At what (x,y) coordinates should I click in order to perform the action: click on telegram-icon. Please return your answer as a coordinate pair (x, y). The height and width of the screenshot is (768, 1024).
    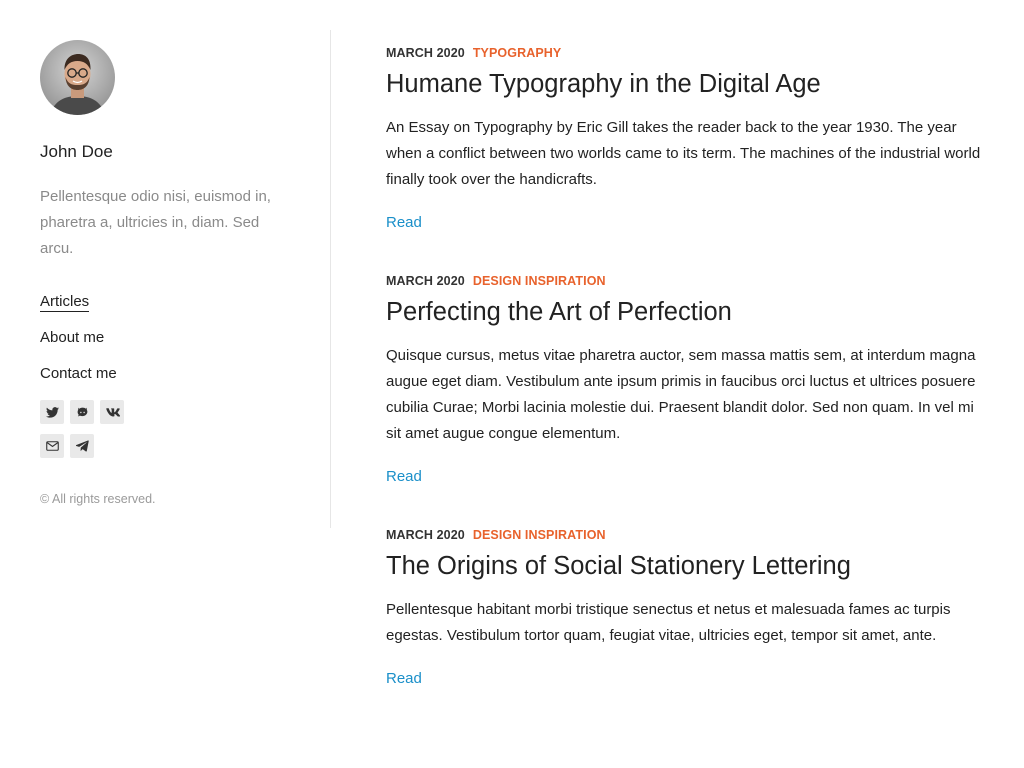
    Looking at the image, I should click on (82, 446).